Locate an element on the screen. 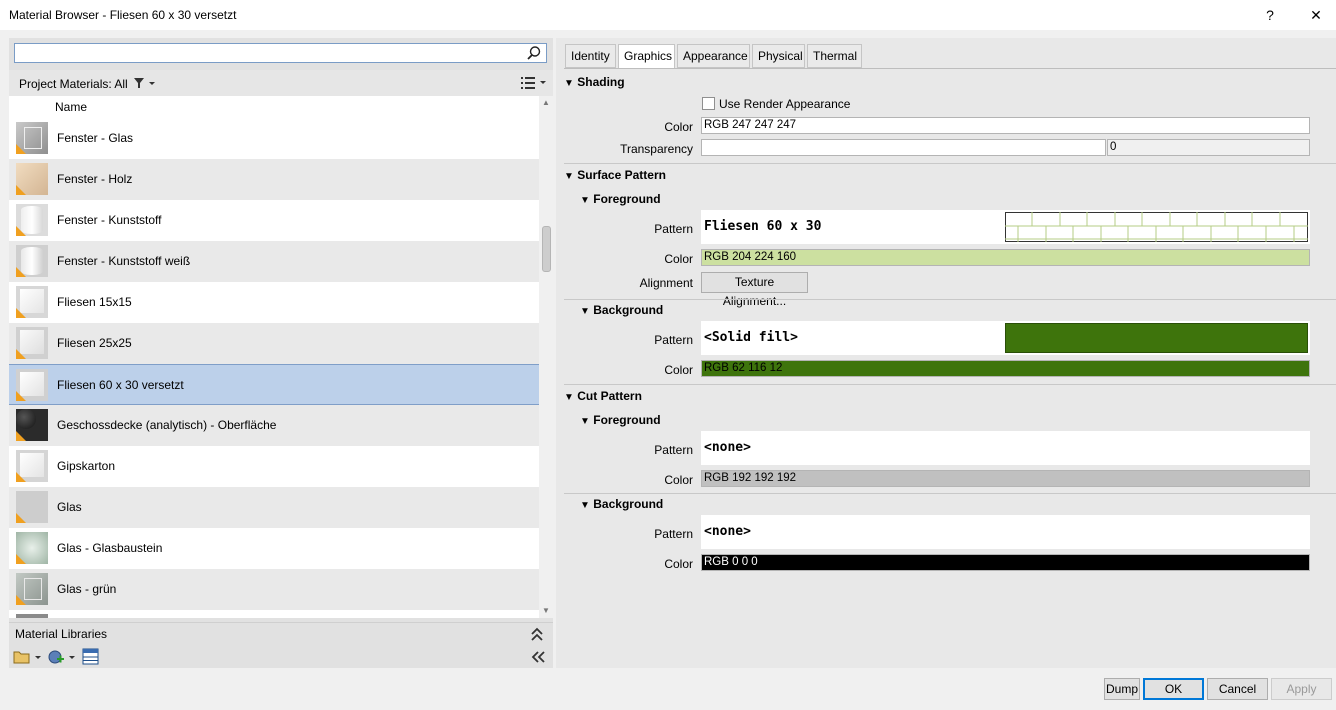 Image resolution: width=1336 pixels, height=710 pixels. list-scrollbar: ▲ ▼ is located at coordinates (546, 357).